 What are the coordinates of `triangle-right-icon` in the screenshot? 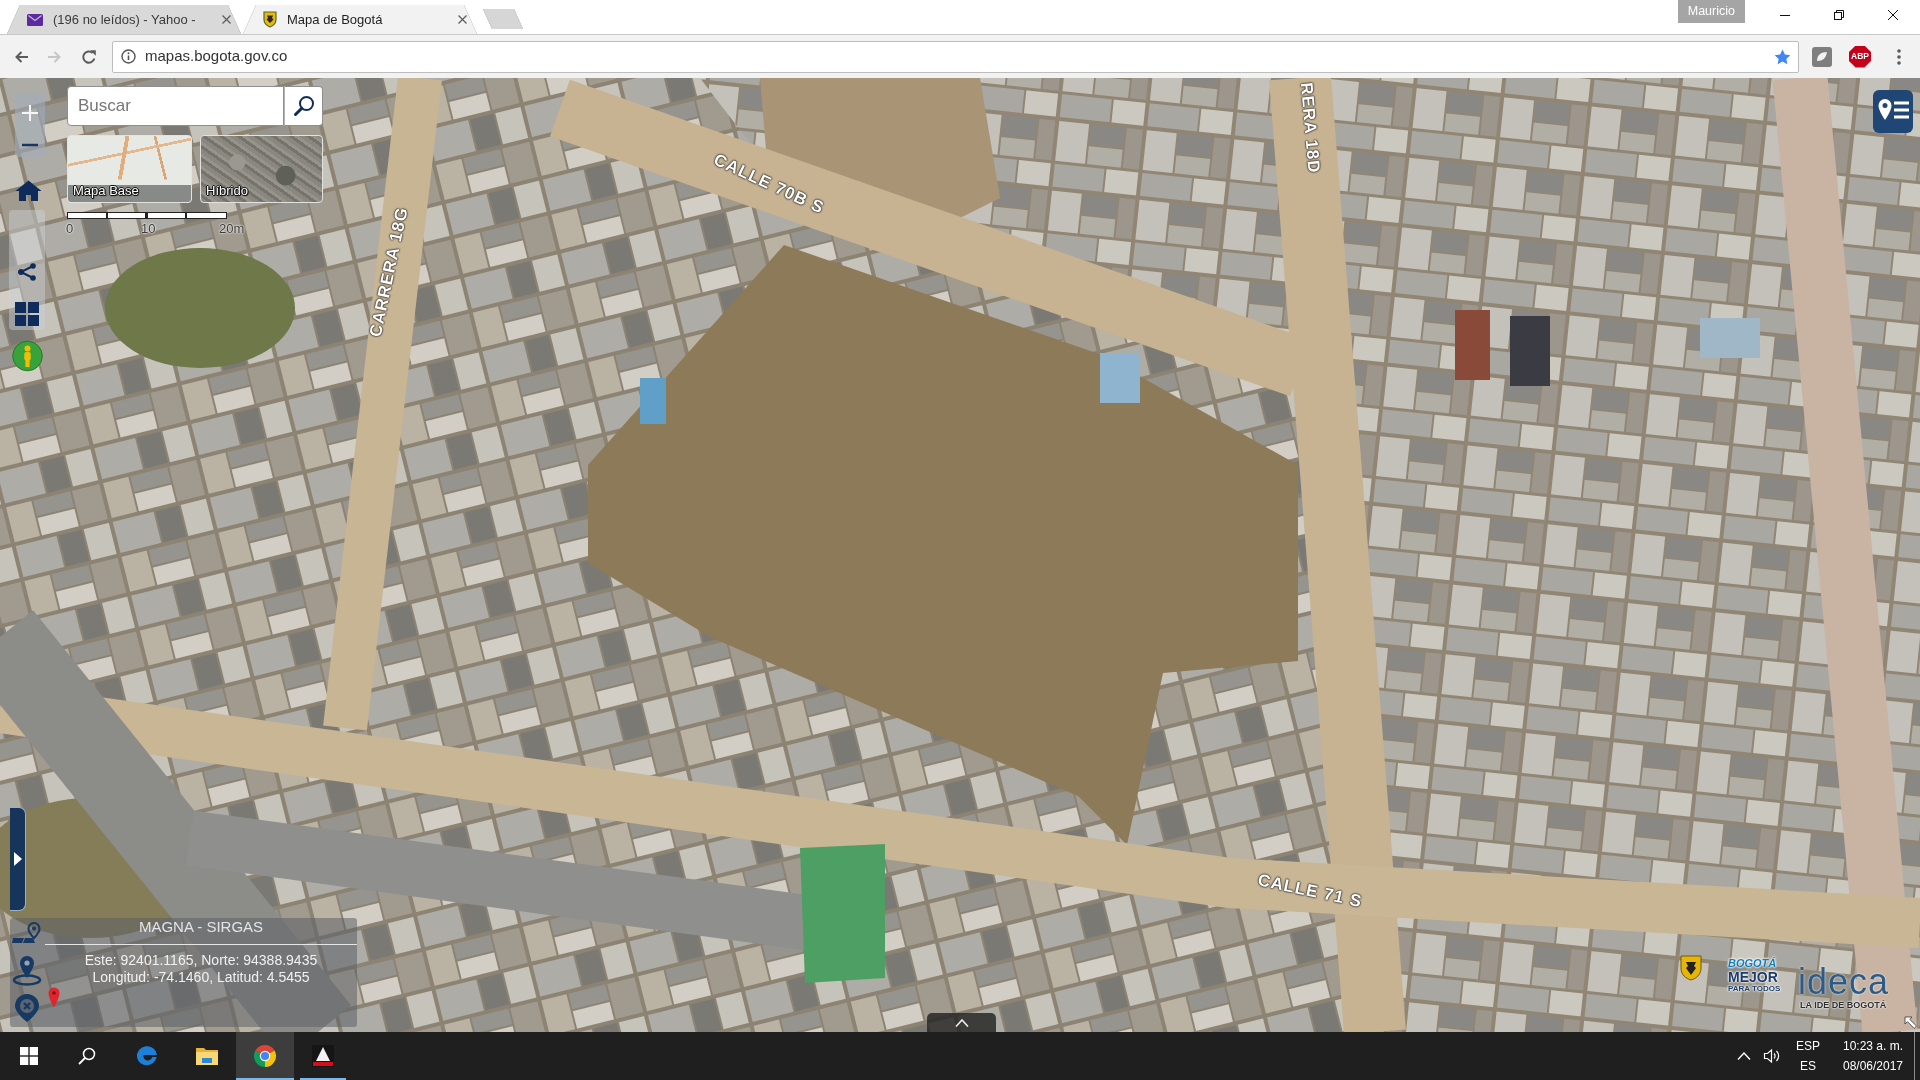 It's located at (17, 859).